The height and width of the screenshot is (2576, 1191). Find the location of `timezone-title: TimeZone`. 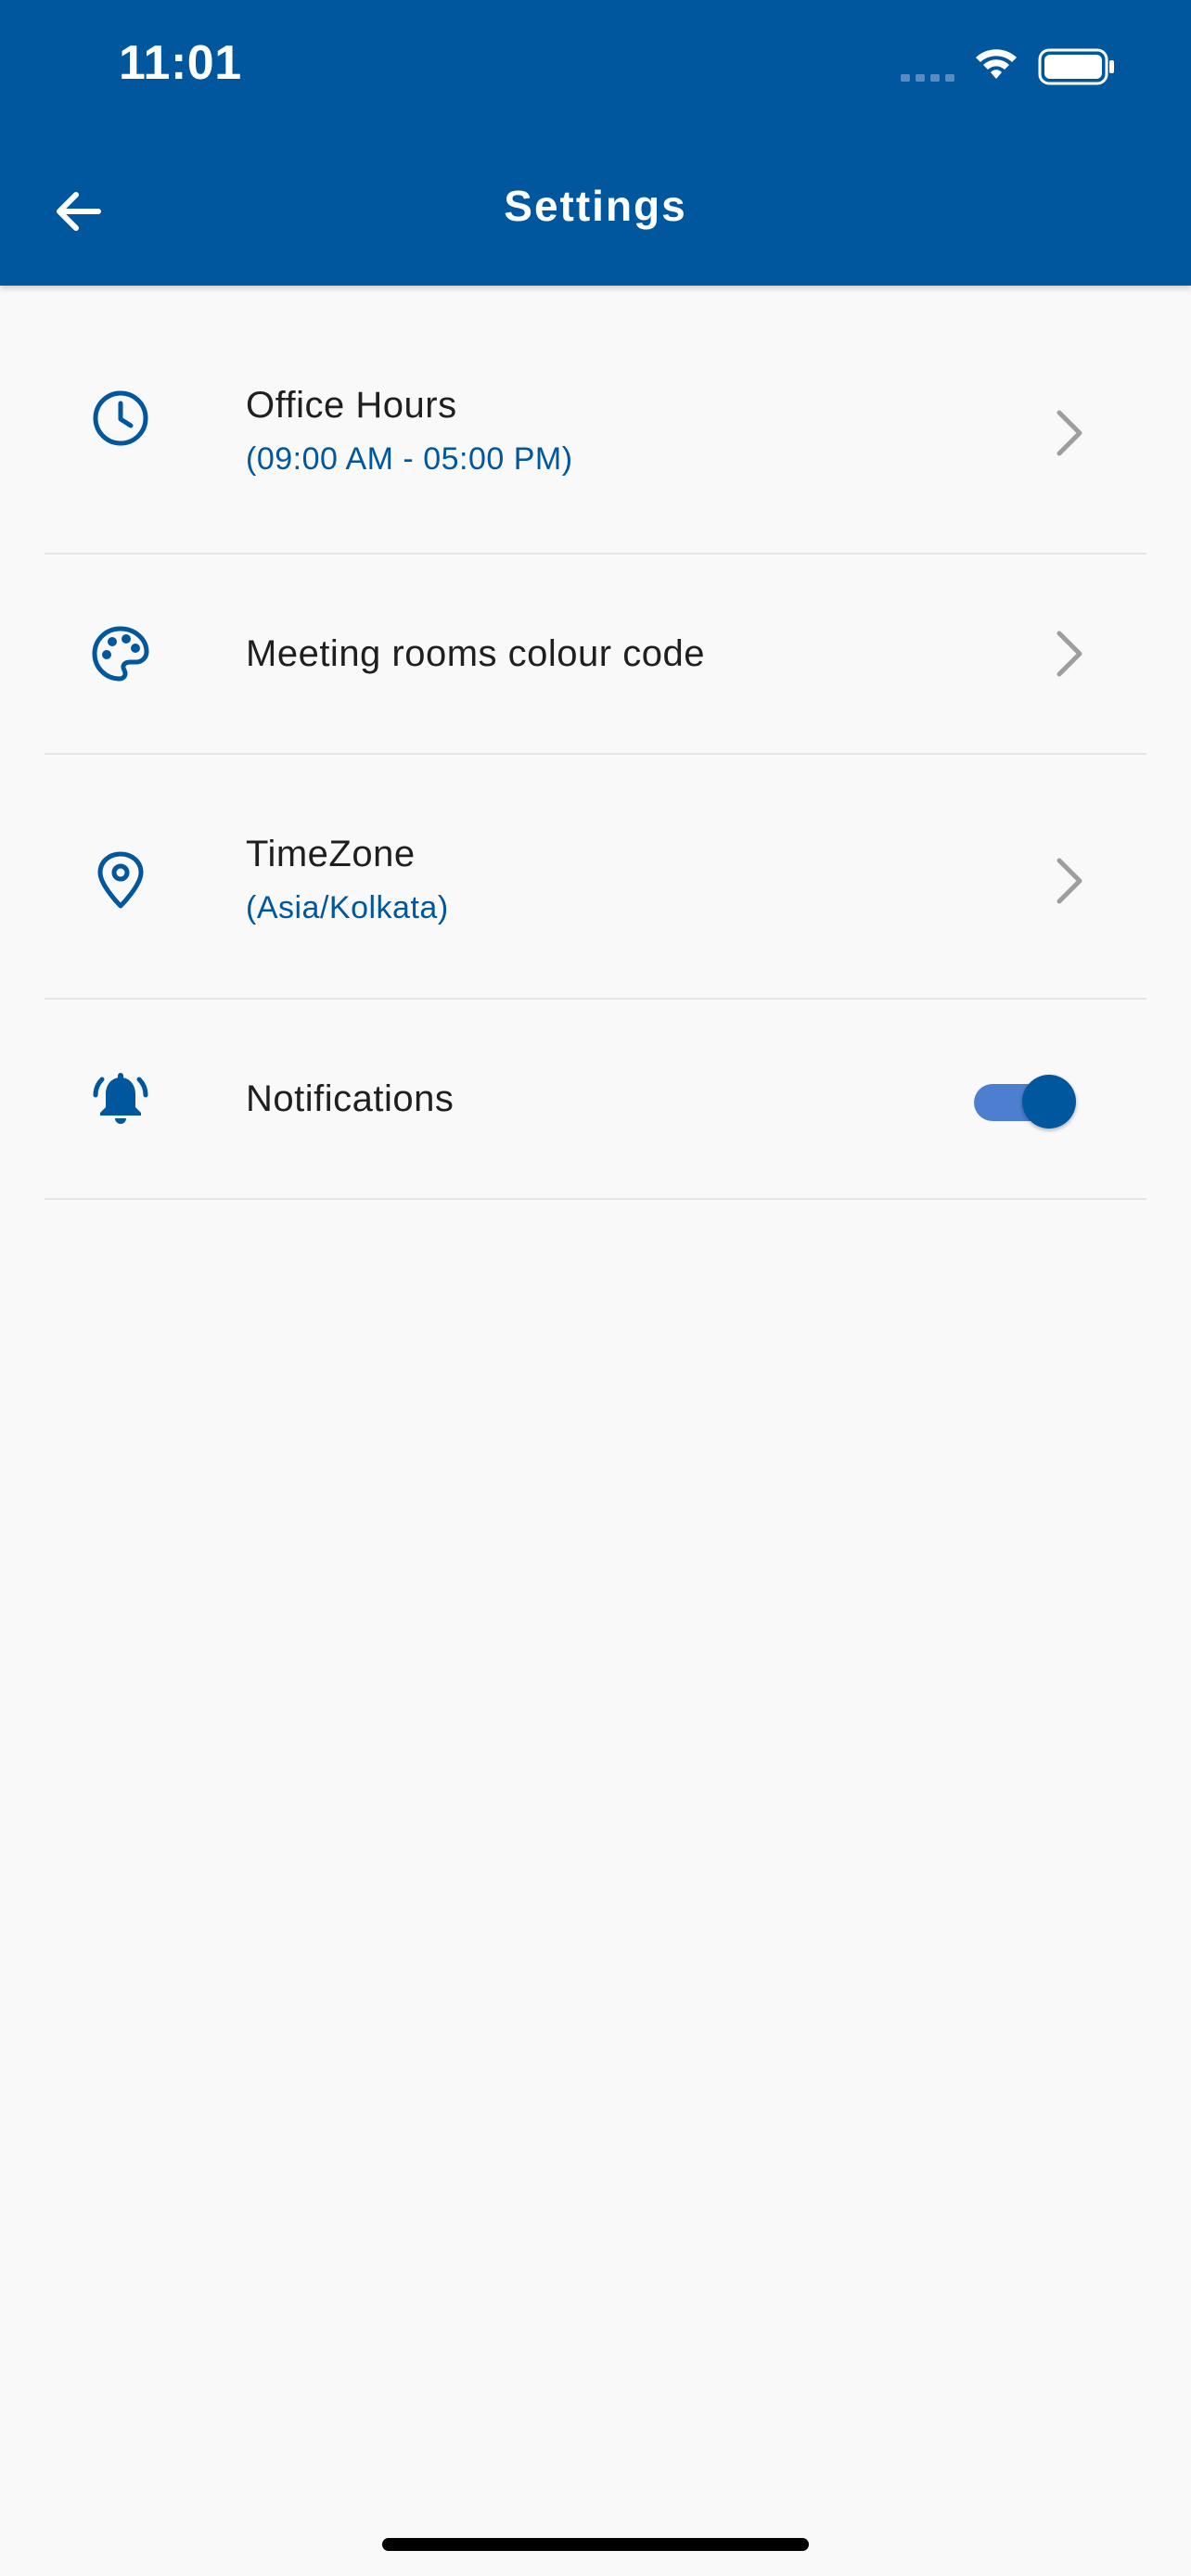

timezone-title: TimeZone is located at coordinates (331, 854).